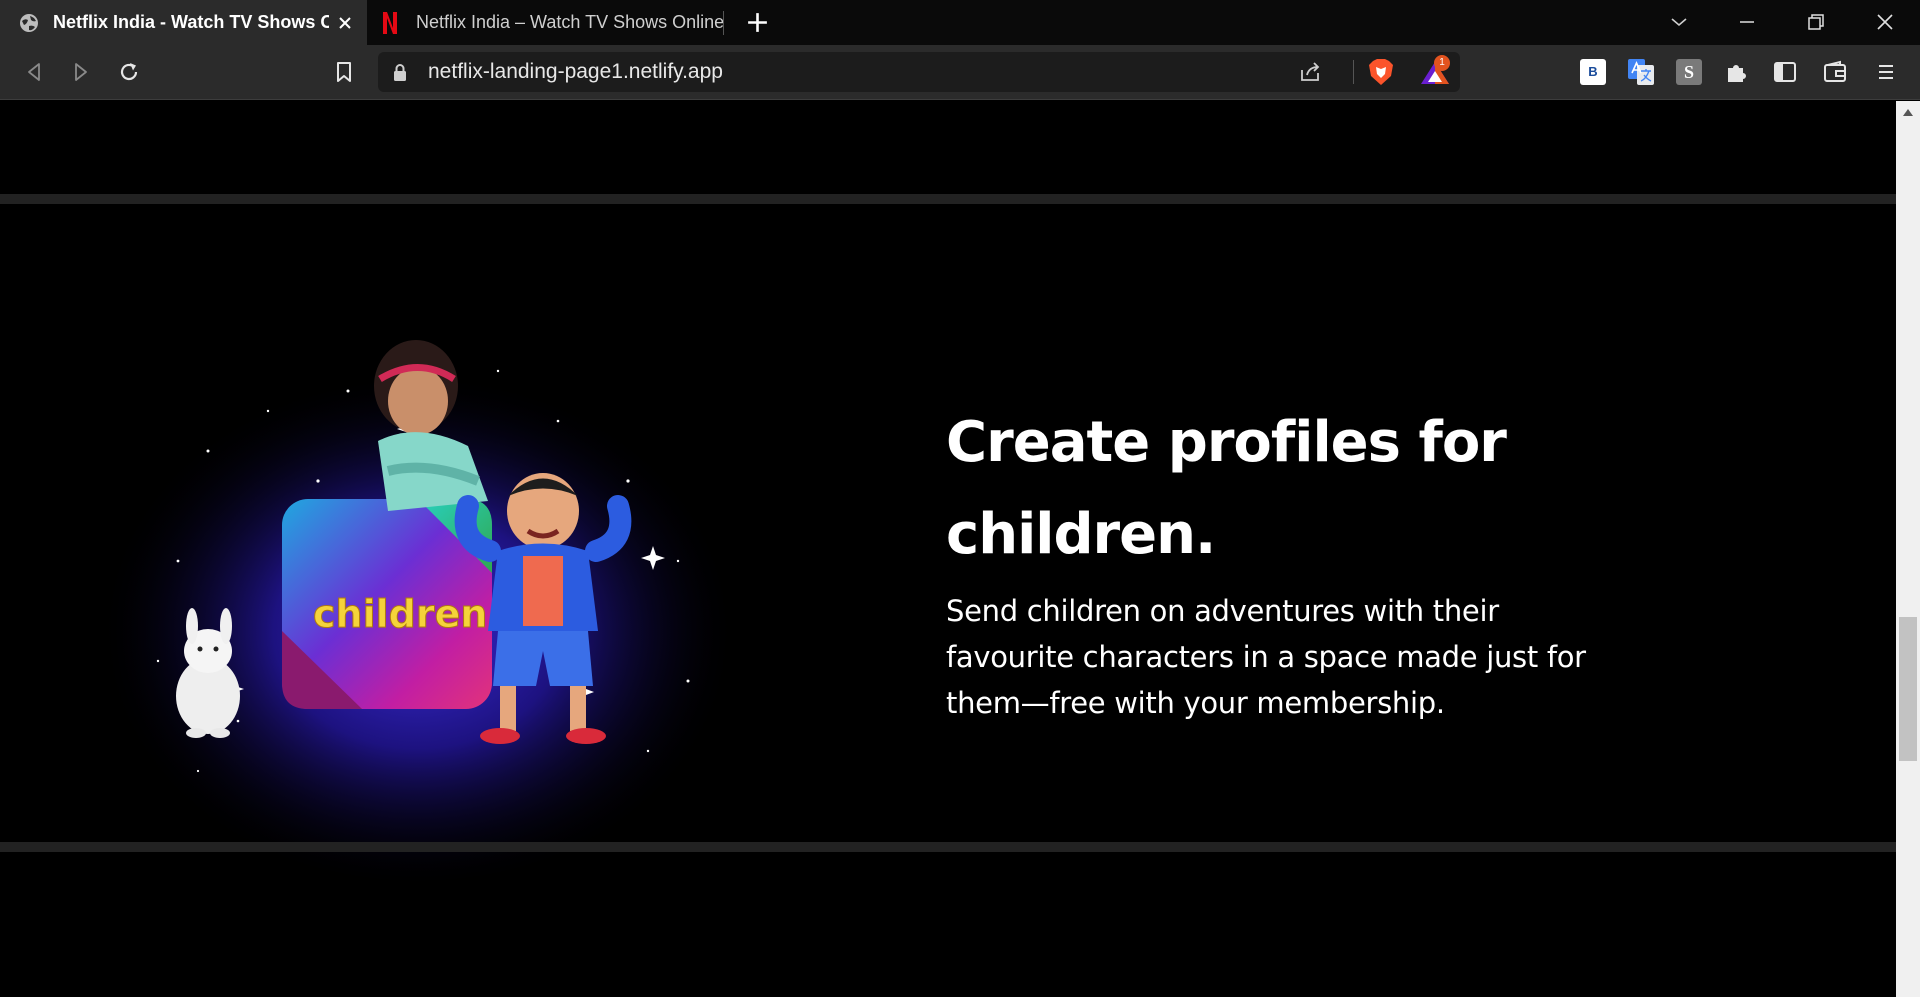 The width and height of the screenshot is (1920, 997). Describe the element at coordinates (575, 72) in the screenshot. I see `url-text: netflix-landing-page1.netlify.app` at that location.